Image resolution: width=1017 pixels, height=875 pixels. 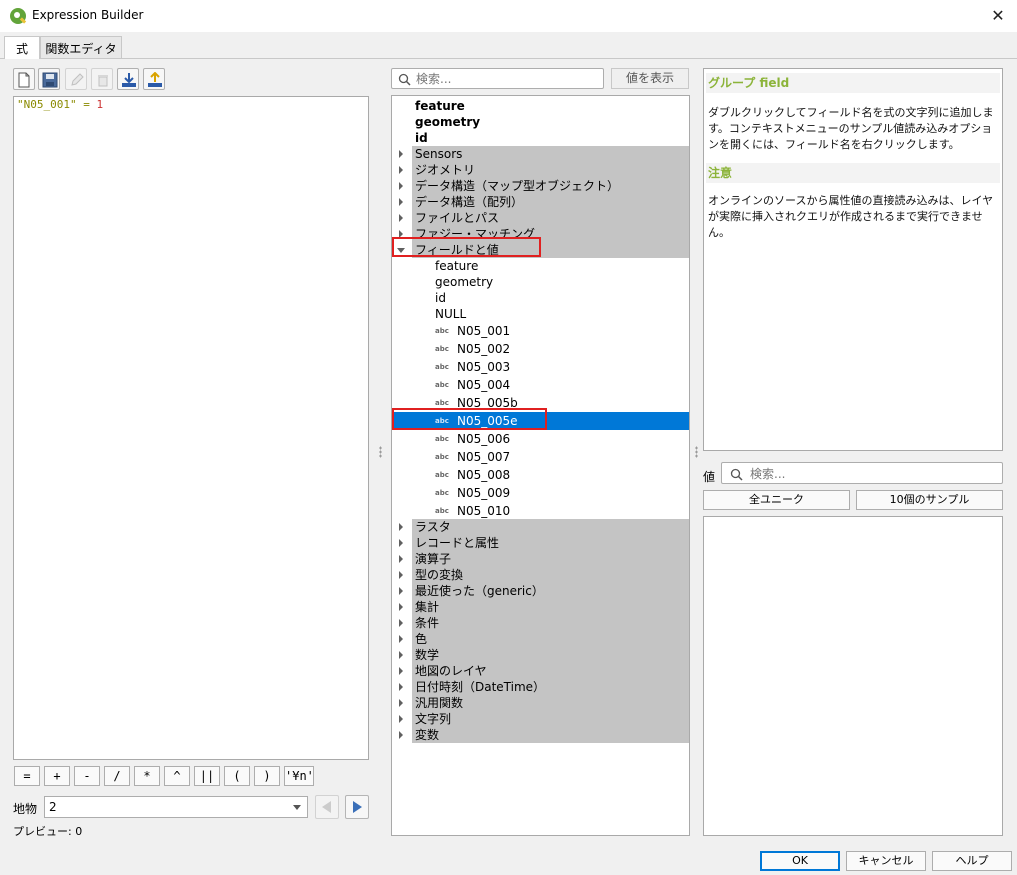 What do you see at coordinates (544, 186) in the screenshot?
I see `tree-group-maps: データ構造（マップ型オブジェクト）` at bounding box center [544, 186].